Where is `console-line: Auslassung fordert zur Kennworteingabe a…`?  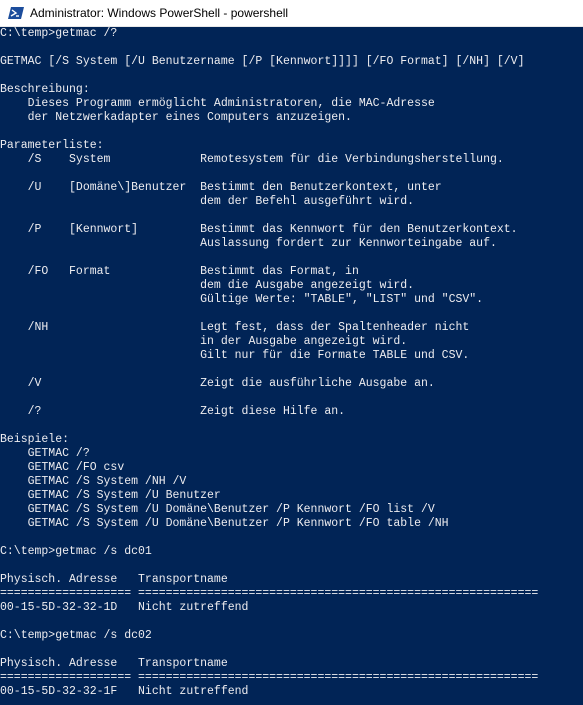 console-line: Auslassung fordert zur Kennworteingabe a… is located at coordinates (248, 243).